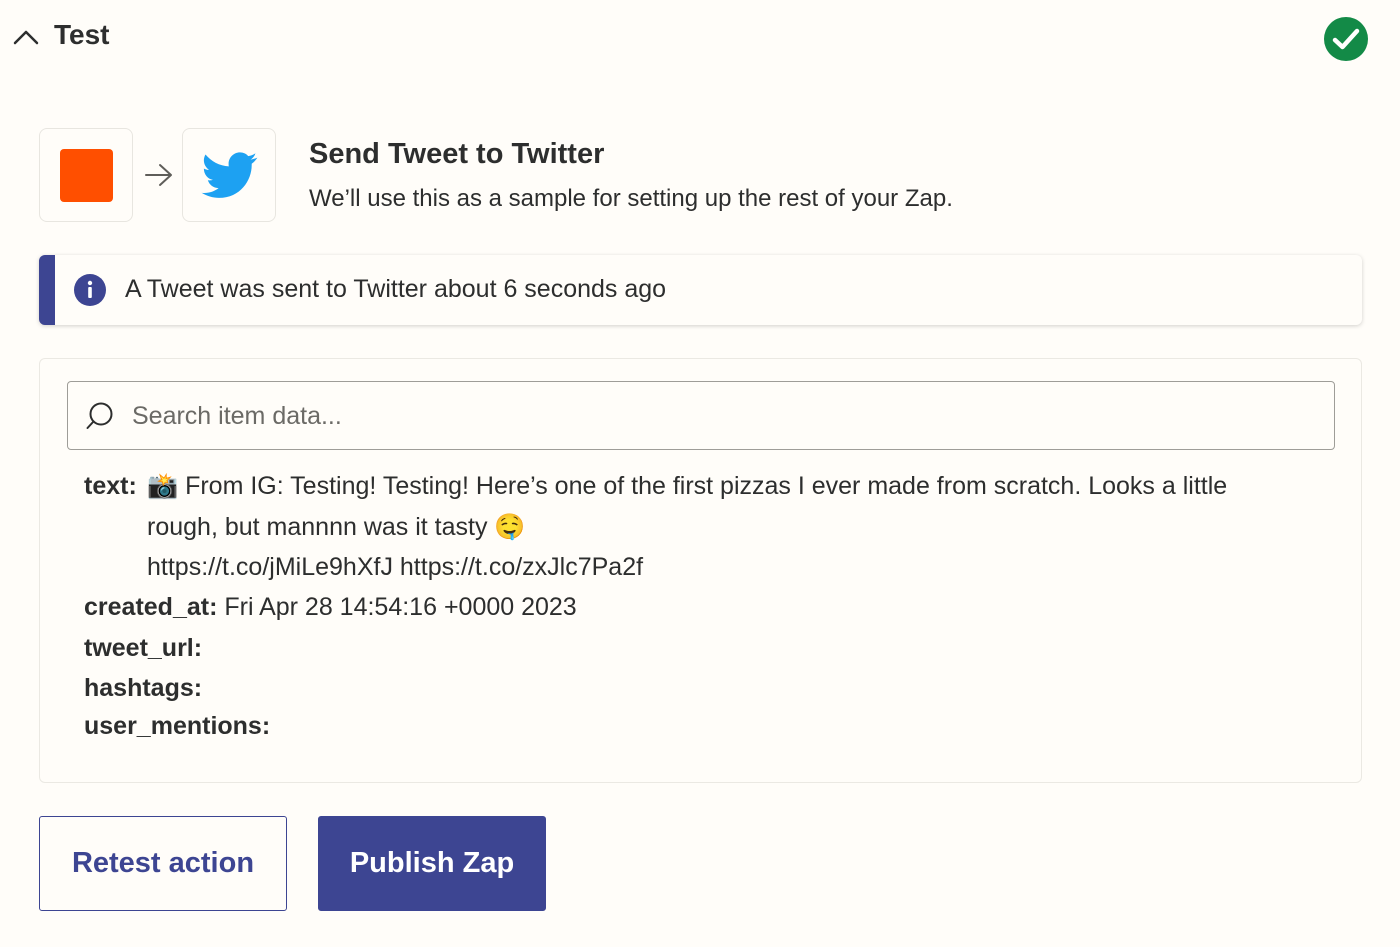  Describe the element at coordinates (1346, 39) in the screenshot. I see `check-circle-icon` at that location.